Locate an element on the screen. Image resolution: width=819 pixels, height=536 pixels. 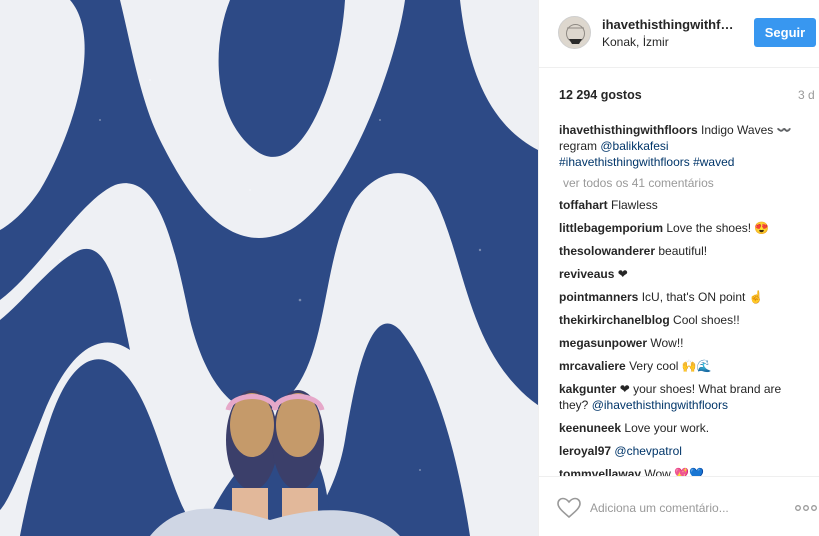
comment-text: beautiful! is located at coordinates (683, 251).